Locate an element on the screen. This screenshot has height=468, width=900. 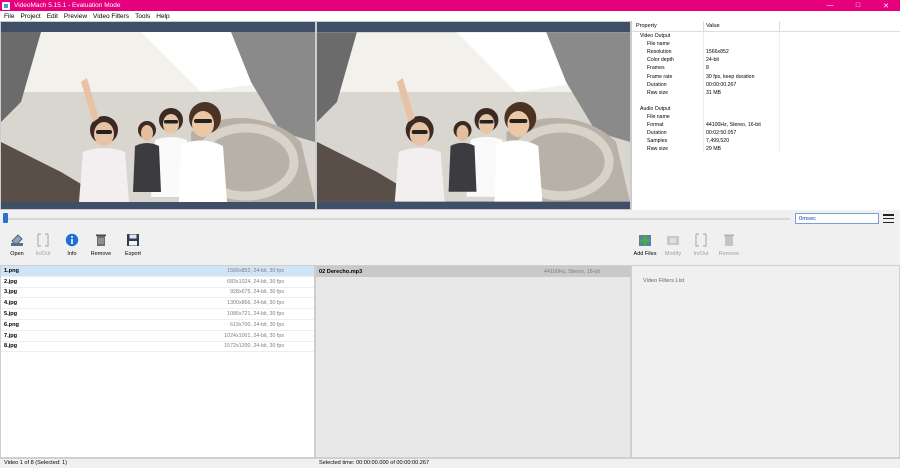
preview-image is located at coordinates (158, 115).